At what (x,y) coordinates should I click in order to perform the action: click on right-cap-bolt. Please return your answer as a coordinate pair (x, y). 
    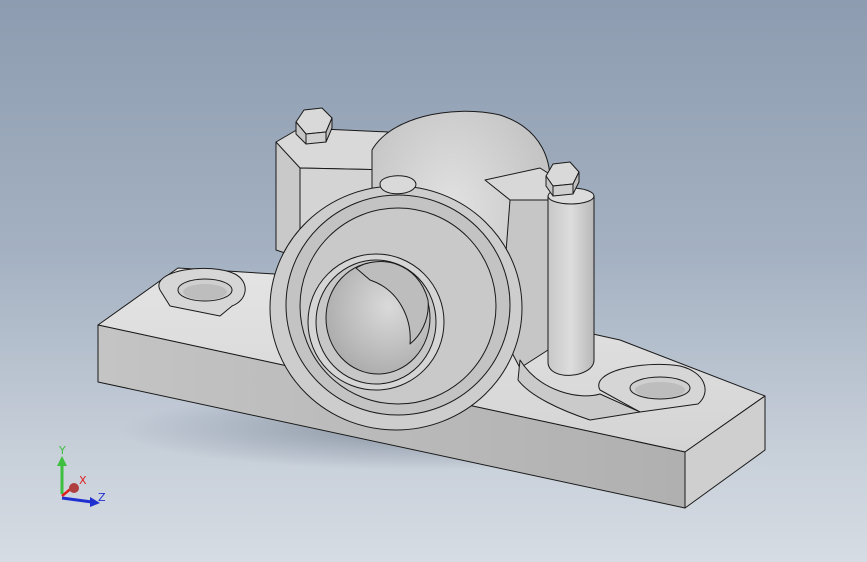
    Looking at the image, I should click on (562, 179).